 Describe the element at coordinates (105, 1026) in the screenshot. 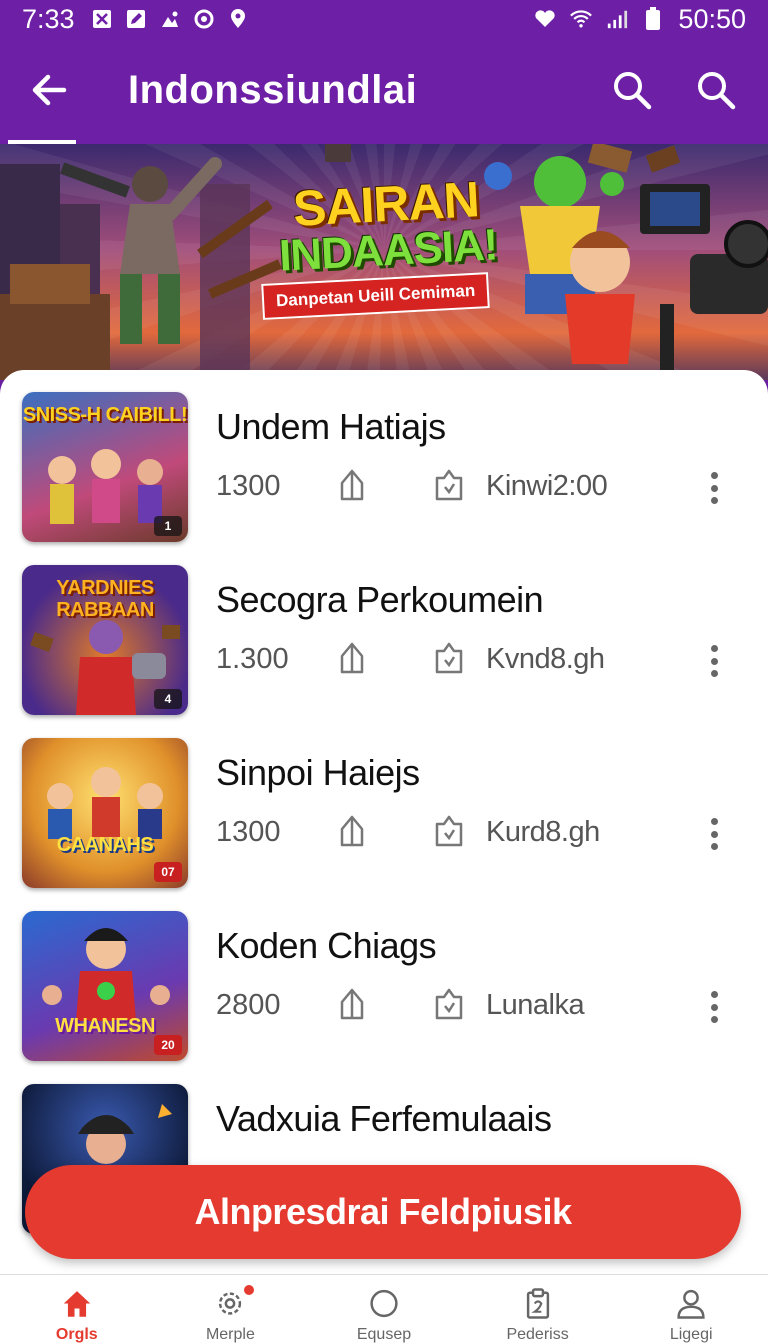

I see `thumbnail-title: WHANESN` at that location.